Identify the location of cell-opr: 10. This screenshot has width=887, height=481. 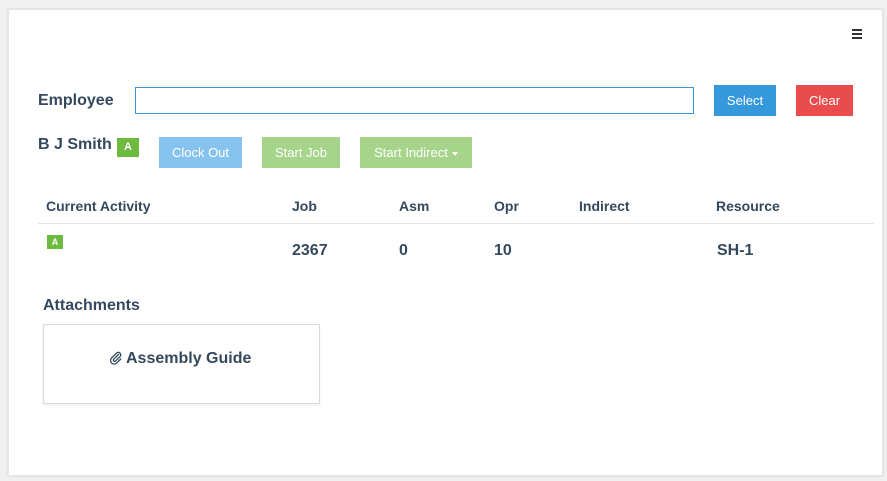
(503, 250).